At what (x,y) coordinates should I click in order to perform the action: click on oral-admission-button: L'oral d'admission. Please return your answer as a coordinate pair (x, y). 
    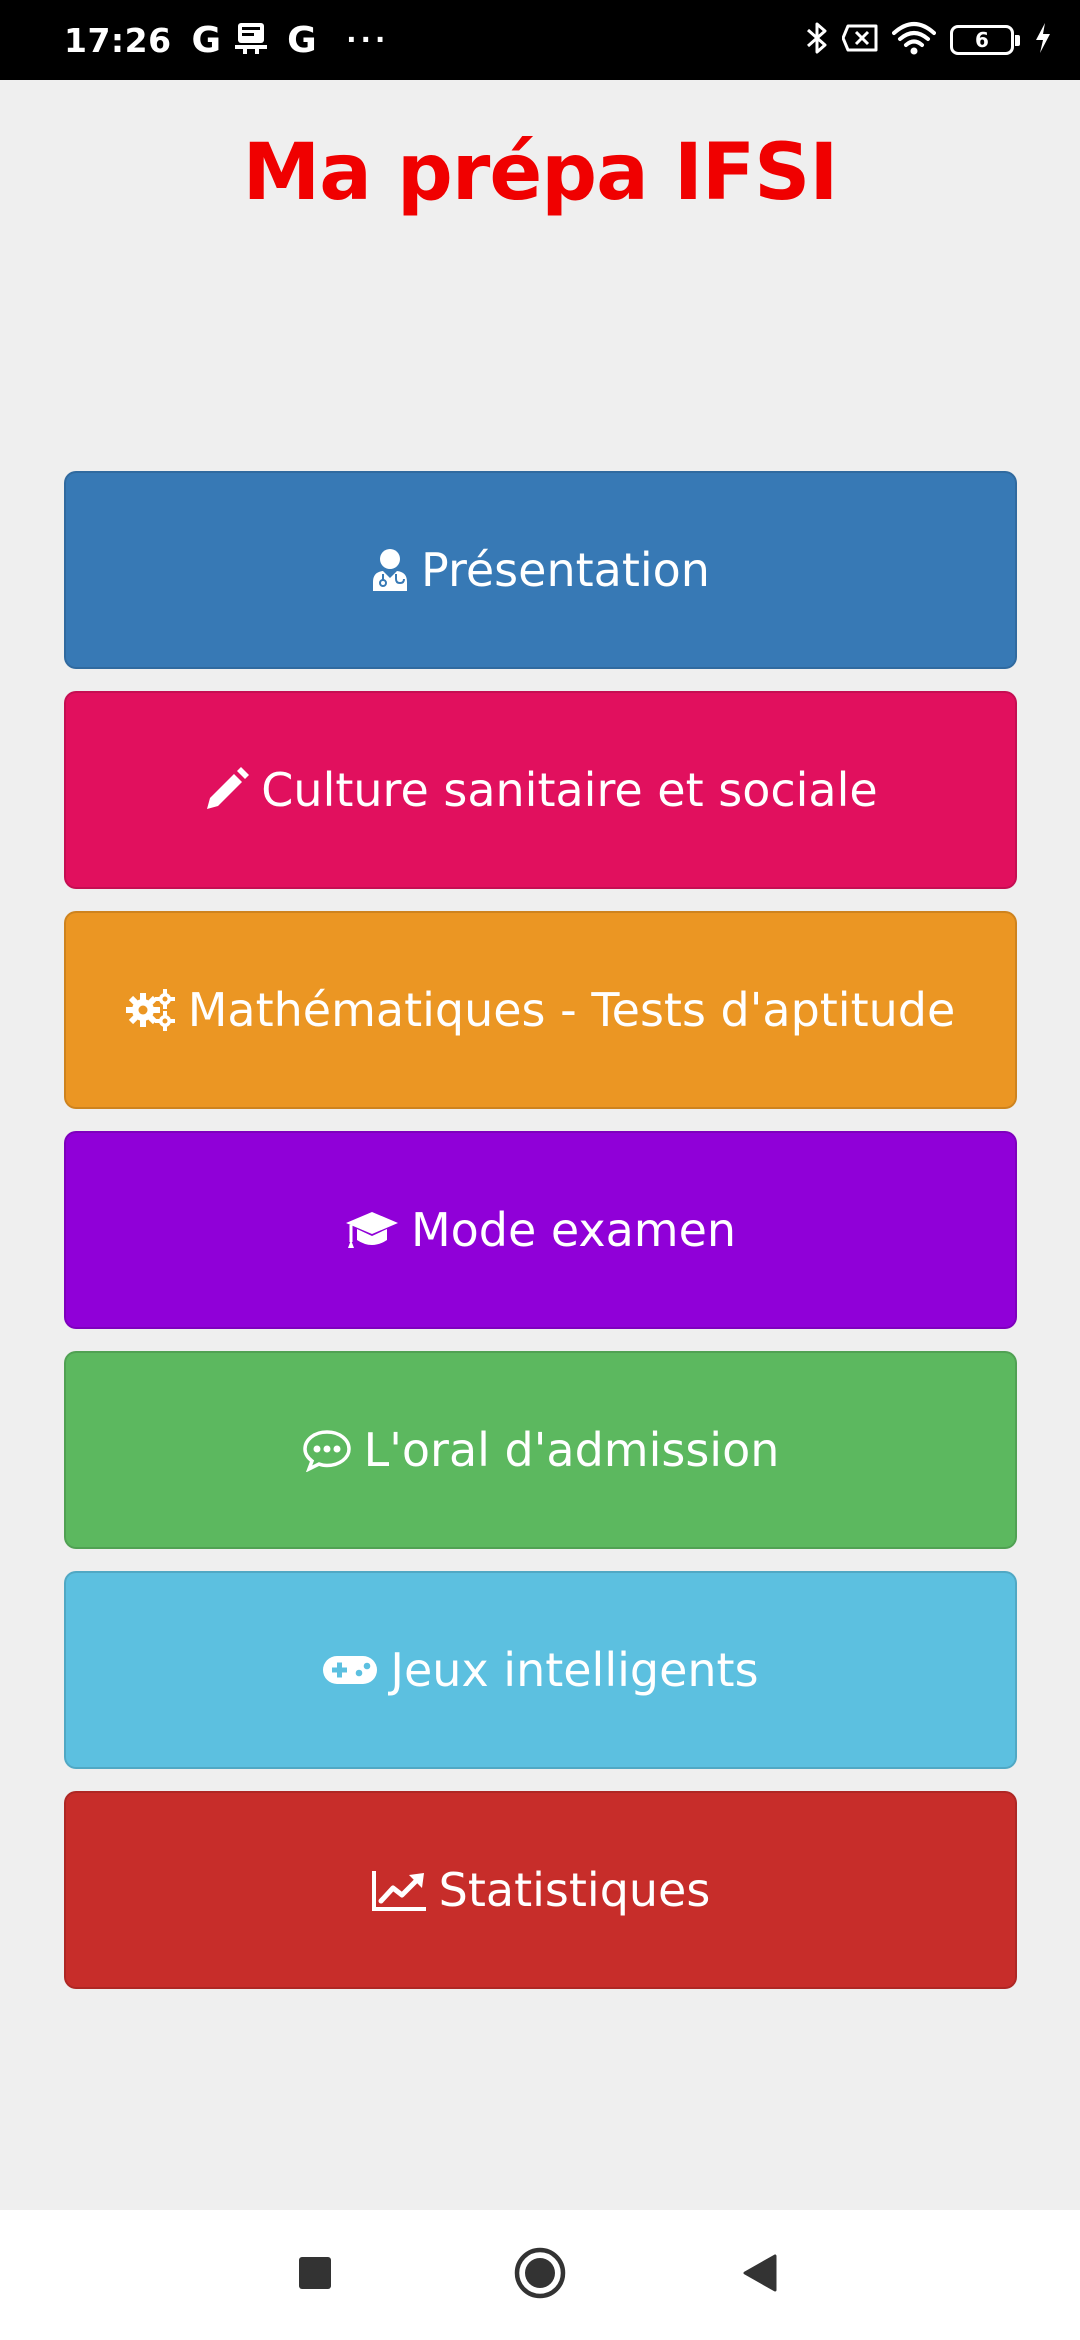
    Looking at the image, I should click on (540, 1450).